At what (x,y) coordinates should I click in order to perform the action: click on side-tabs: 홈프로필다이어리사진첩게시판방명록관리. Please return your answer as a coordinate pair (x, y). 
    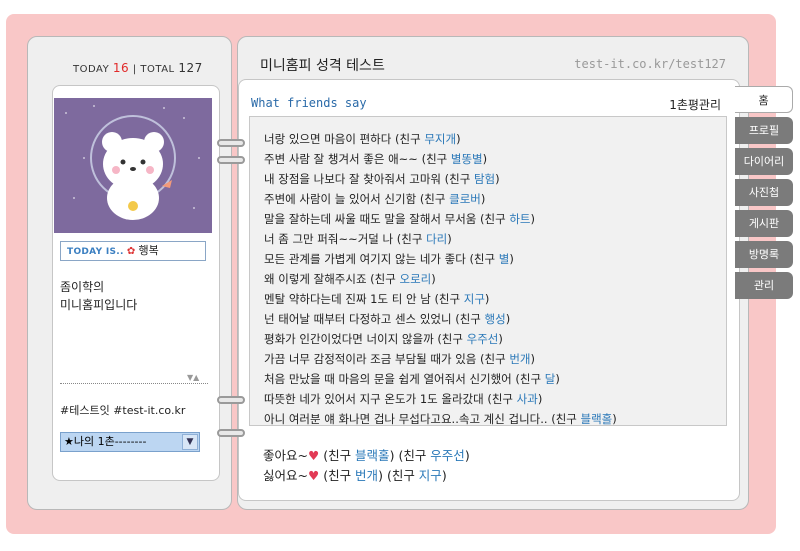
    Looking at the image, I should click on (764, 194).